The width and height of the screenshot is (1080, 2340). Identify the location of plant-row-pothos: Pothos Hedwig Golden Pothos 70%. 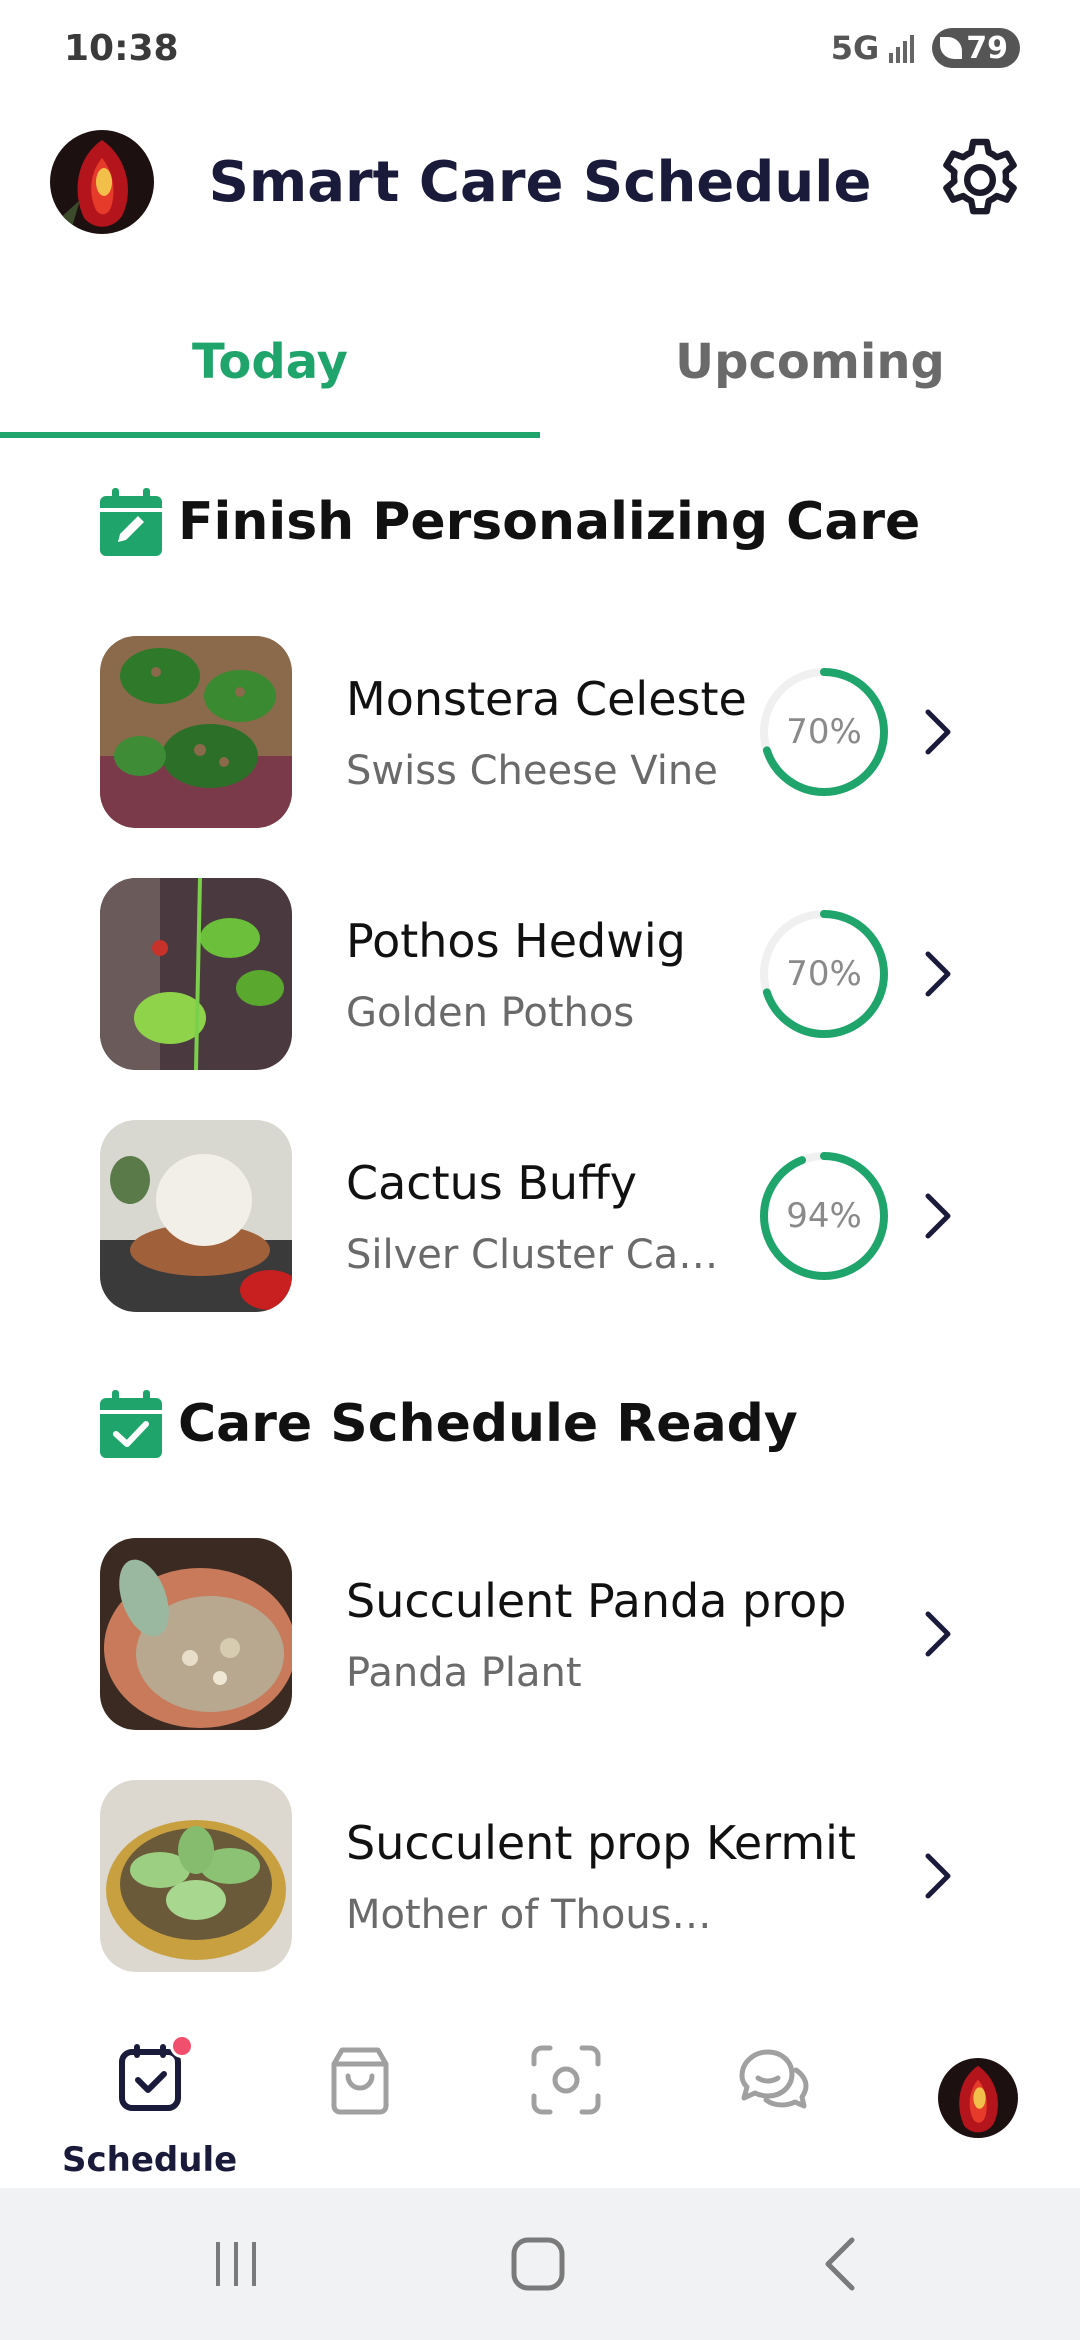
(540, 978).